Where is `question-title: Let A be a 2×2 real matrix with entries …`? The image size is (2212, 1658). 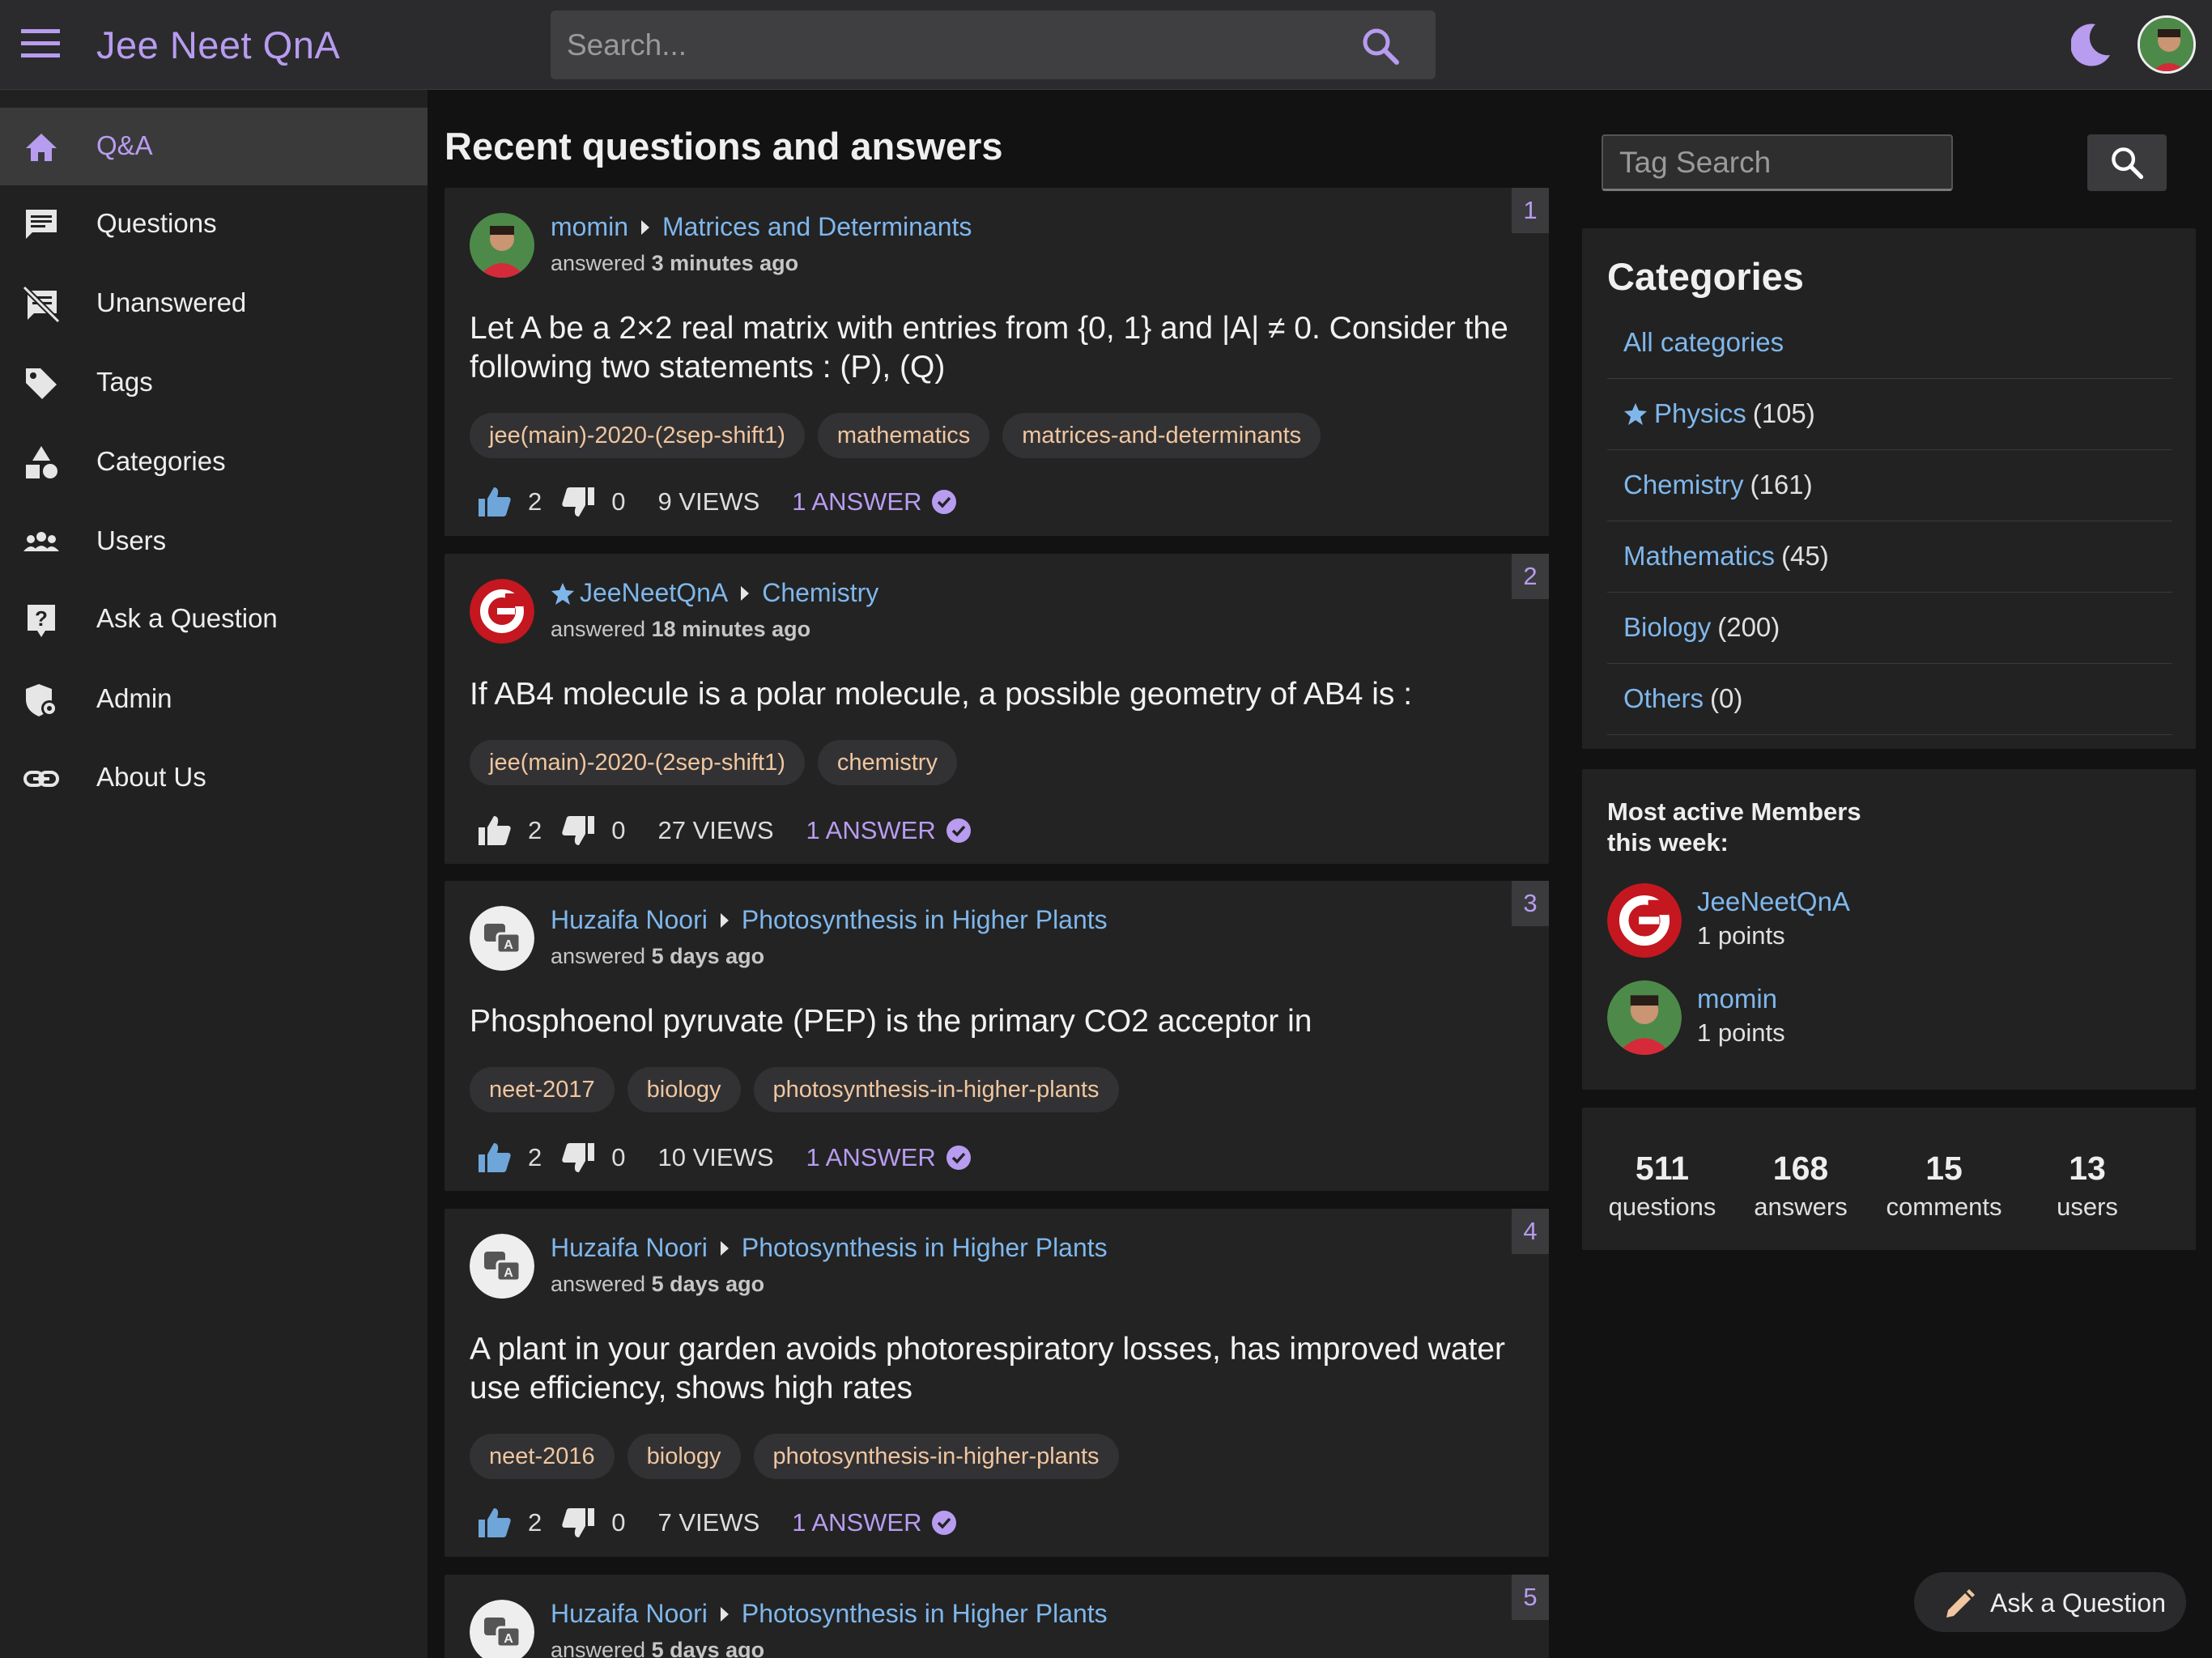 question-title: Let A be a 2×2 real matrix with entries … is located at coordinates (1000, 348).